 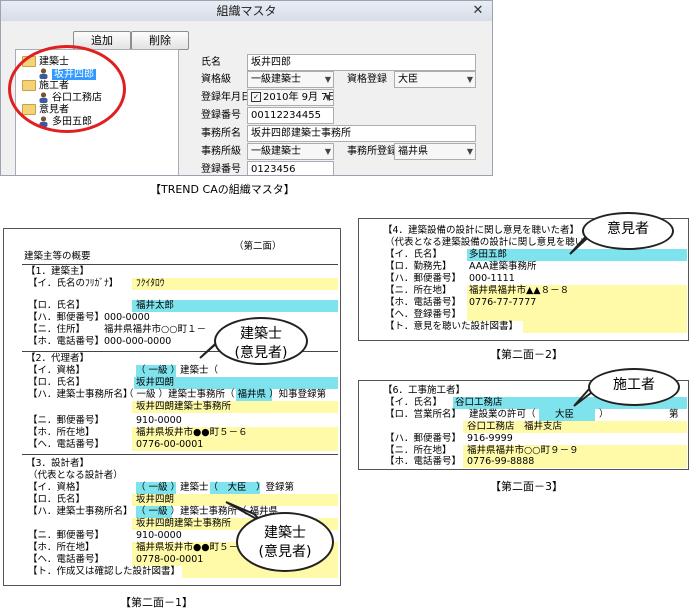 What do you see at coordinates (361, 62) in the screenshot?
I see `name-field: 坂井四郎` at bounding box center [361, 62].